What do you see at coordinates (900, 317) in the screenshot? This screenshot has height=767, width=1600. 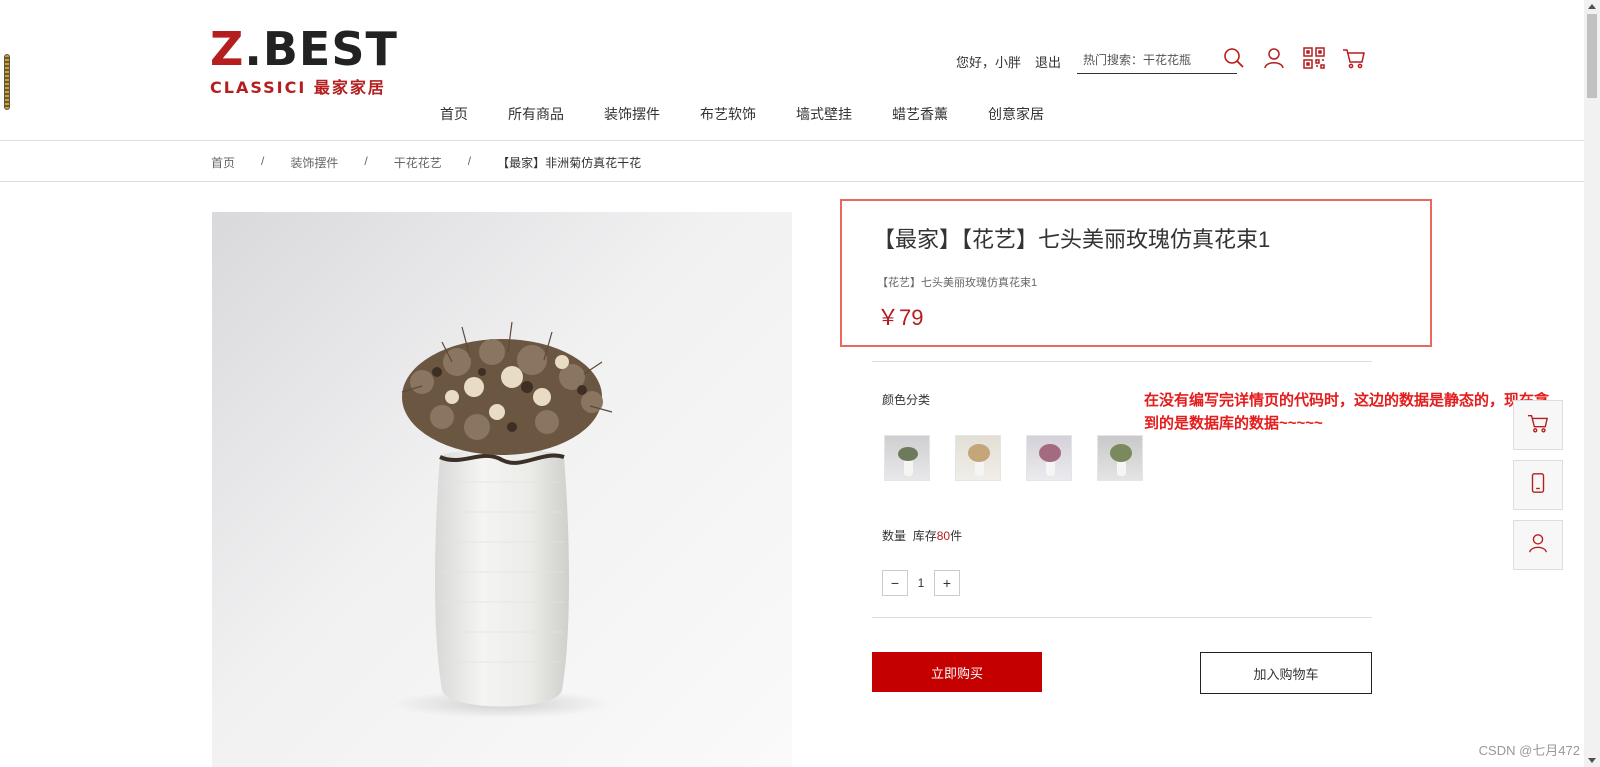 I see `product-price: ￥79` at bounding box center [900, 317].